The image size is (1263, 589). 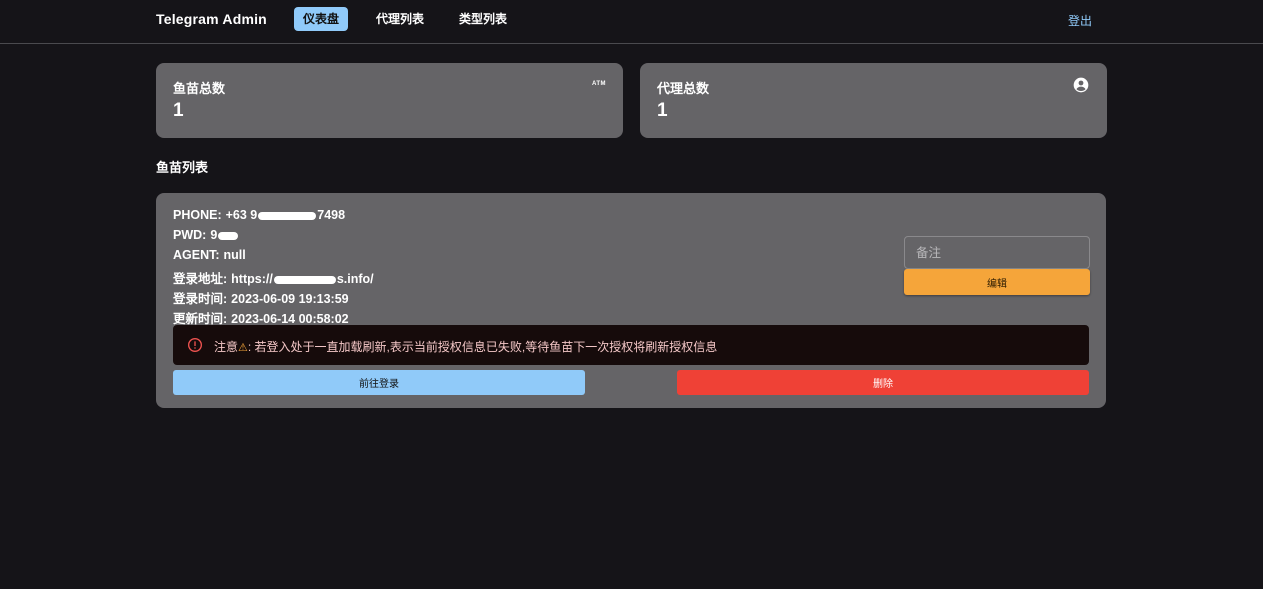 What do you see at coordinates (214, 235) in the screenshot?
I see `pwd-value-start: 9` at bounding box center [214, 235].